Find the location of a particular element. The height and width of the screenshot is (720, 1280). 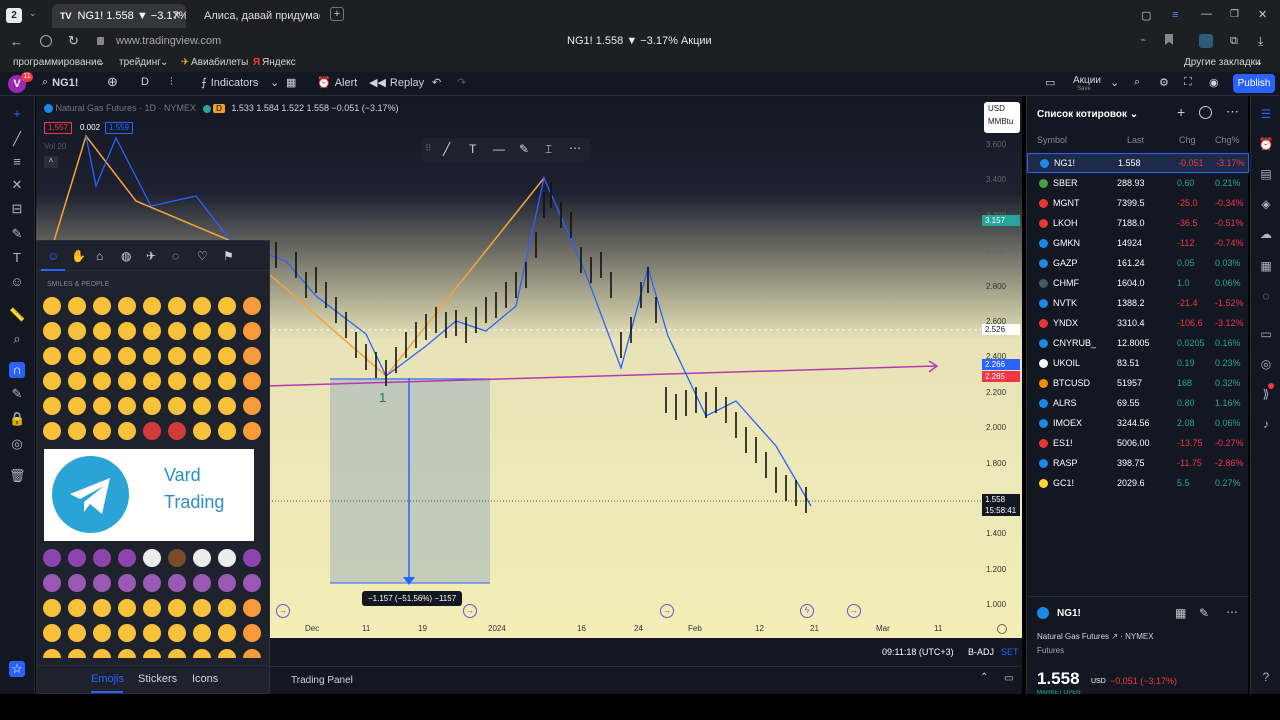

alarm-icon: ⏰ is located at coordinates (1266, 144).